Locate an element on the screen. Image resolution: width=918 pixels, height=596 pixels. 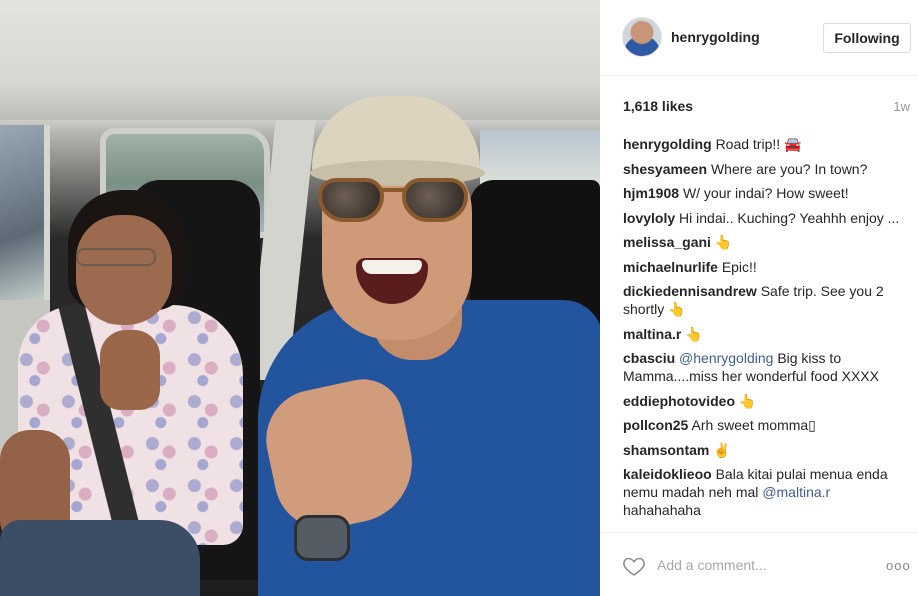
woman-thumbs-up is located at coordinates (130, 370).